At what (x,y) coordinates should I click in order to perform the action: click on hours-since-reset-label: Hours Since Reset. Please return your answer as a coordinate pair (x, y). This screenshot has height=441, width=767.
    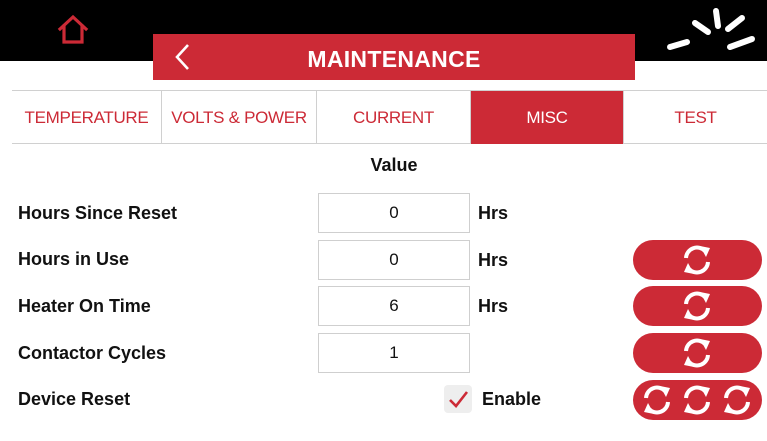
    Looking at the image, I should click on (98, 213).